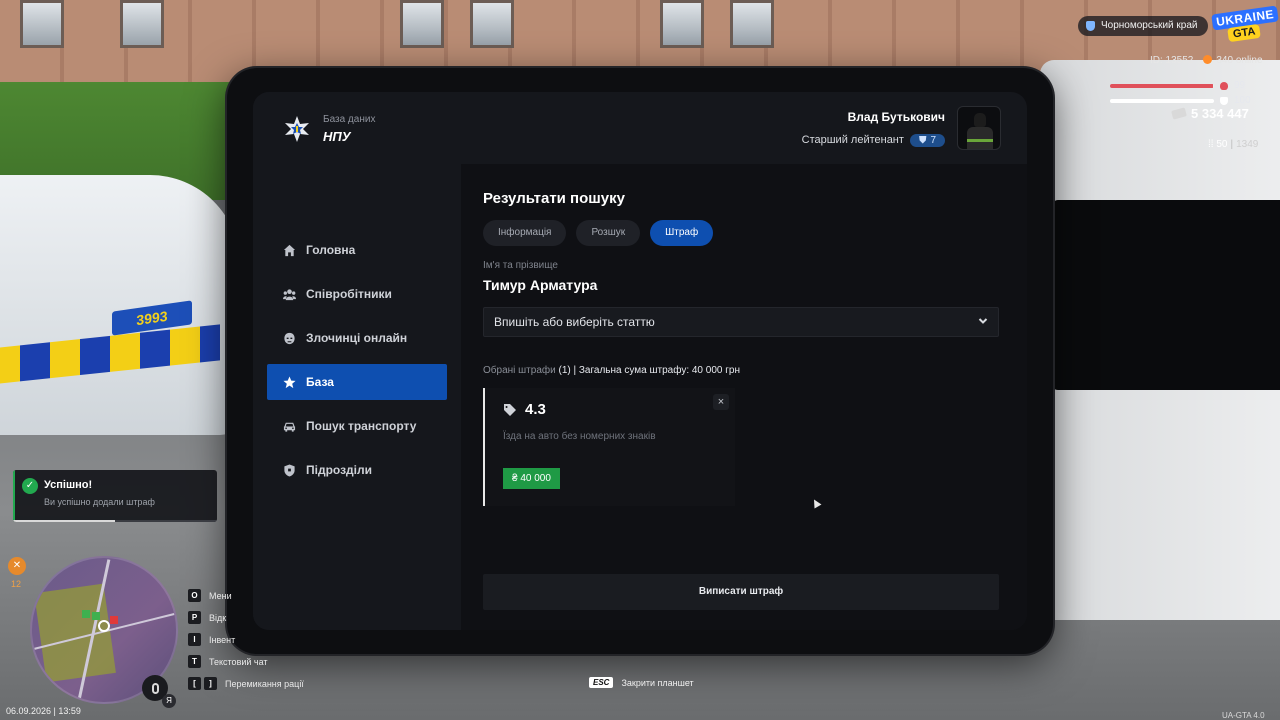 This screenshot has width=1280, height=720. What do you see at coordinates (535, 409) in the screenshot?
I see `fine-article-code: 4.3` at bounding box center [535, 409].